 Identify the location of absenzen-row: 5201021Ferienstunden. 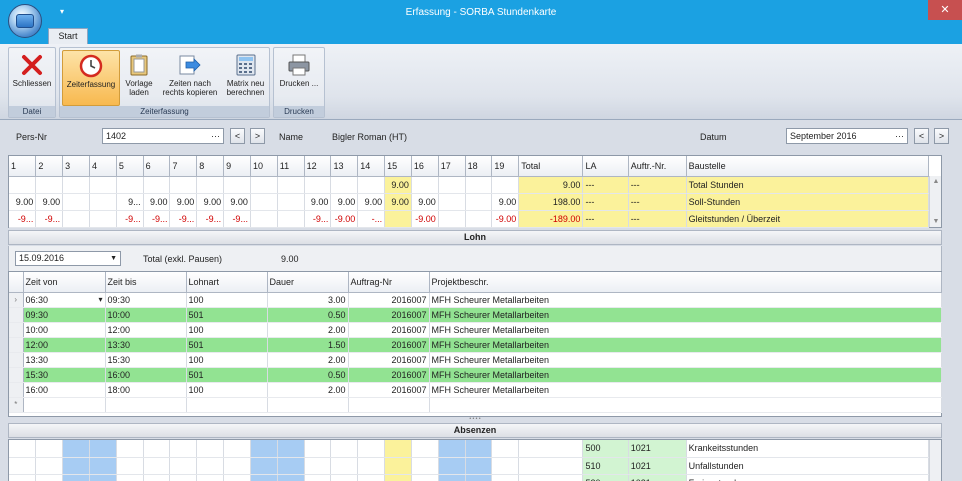
(469, 477).